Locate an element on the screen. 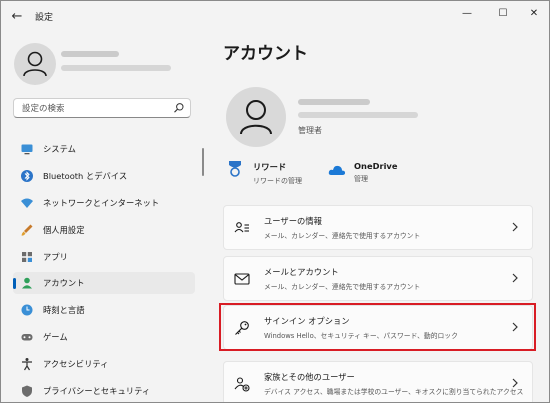  sidebar-item-privacy: プライバシーとセキュリティ is located at coordinates (104, 391).